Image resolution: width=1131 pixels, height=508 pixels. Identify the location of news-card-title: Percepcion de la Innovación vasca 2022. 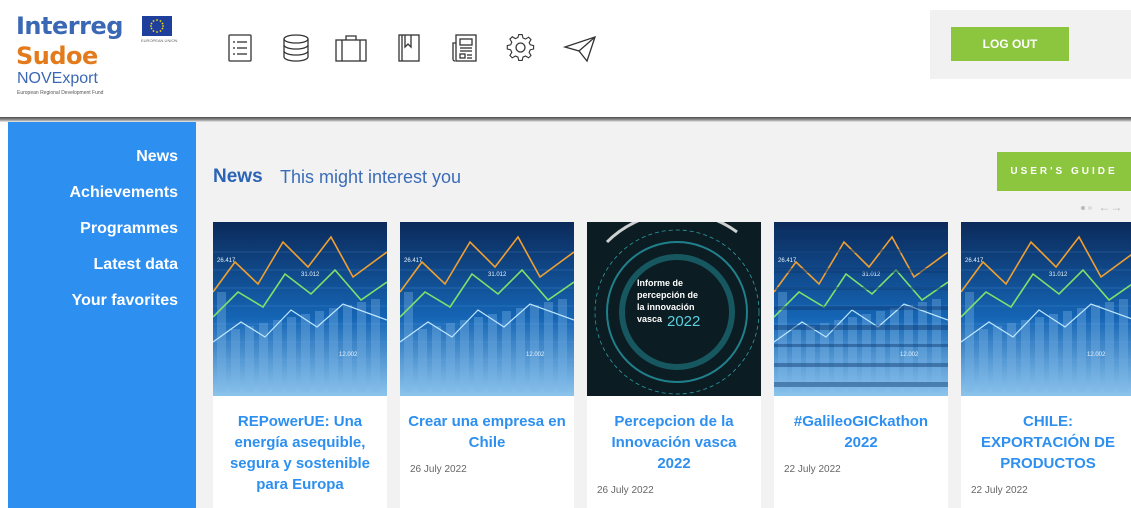
(674, 442).